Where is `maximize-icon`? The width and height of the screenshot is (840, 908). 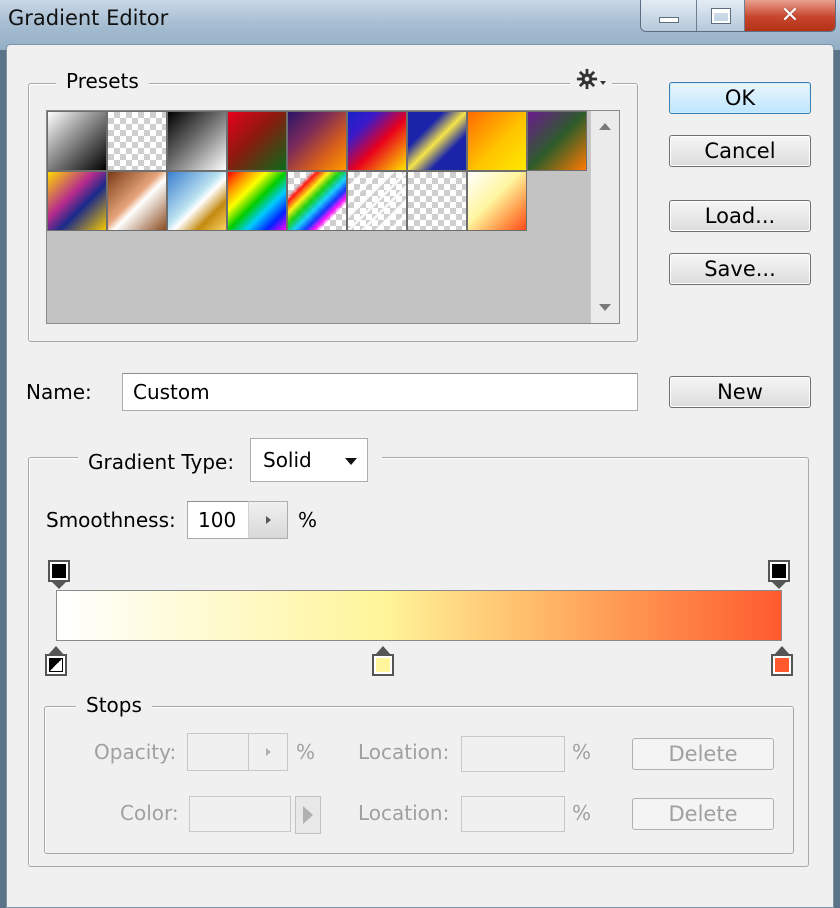
maximize-icon is located at coordinates (720, 15).